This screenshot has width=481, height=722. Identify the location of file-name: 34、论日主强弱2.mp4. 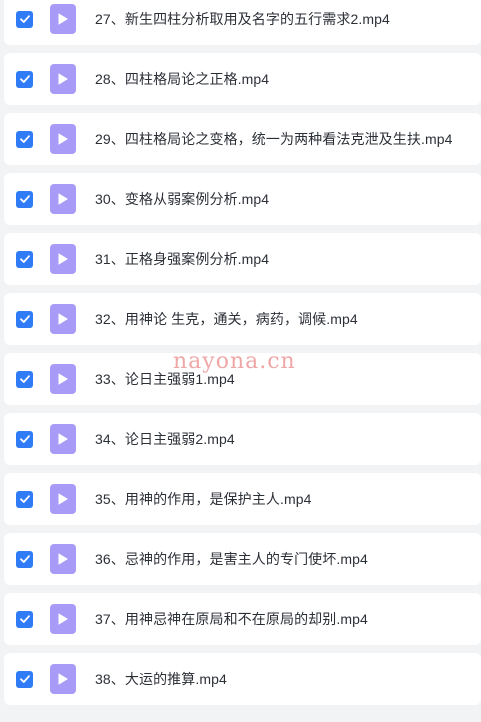
(165, 439).